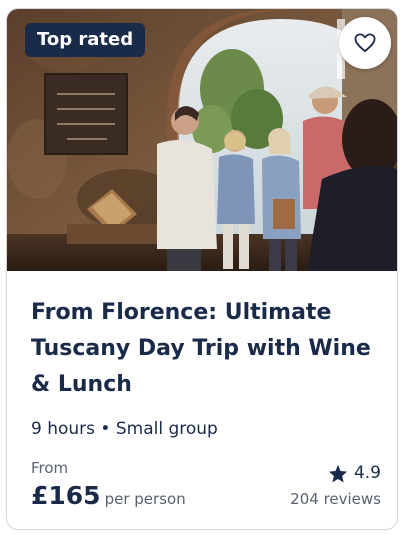 The width and height of the screenshot is (402, 541). I want to click on wishlist-button, so click(365, 43).